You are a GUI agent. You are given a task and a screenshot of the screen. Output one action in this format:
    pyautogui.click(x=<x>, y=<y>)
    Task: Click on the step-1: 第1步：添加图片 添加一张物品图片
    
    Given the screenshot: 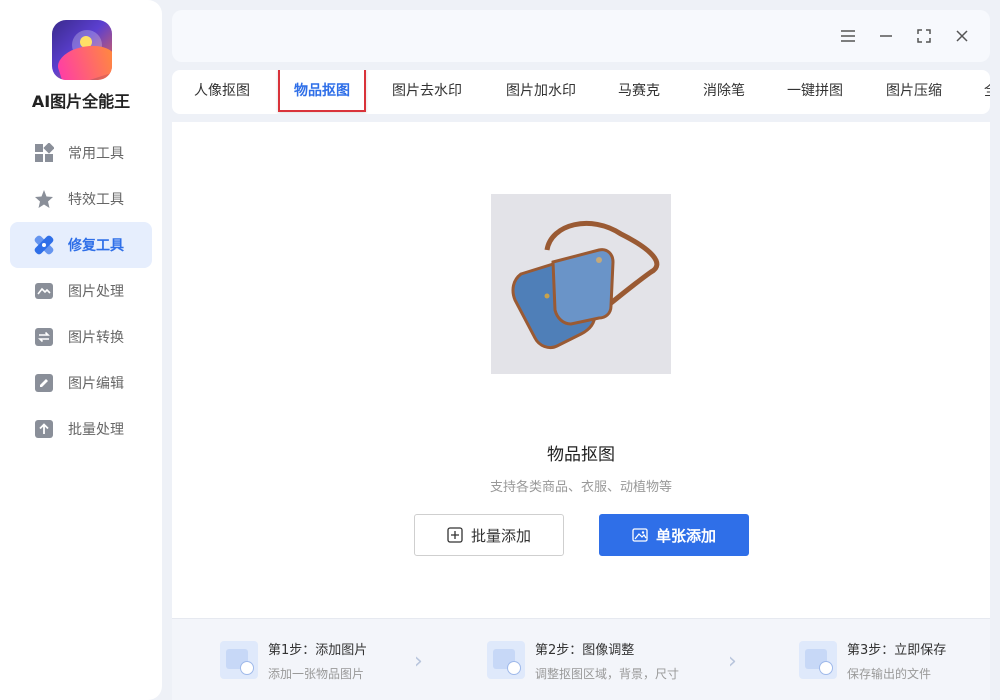 What is the action you would take?
    pyautogui.click(x=293, y=662)
    